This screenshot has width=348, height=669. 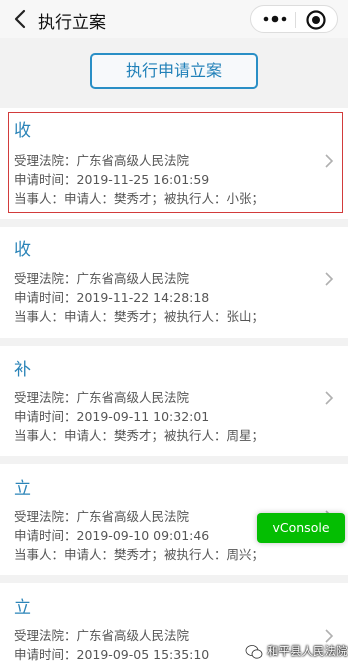 I want to click on target-circle-icon, so click(x=316, y=20).